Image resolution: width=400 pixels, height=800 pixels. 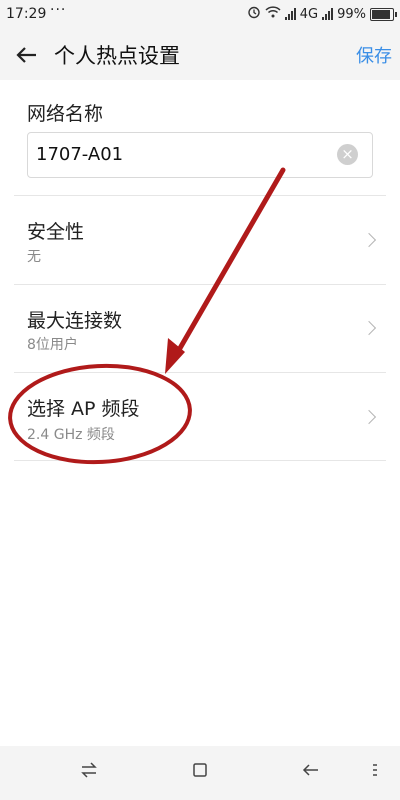 What do you see at coordinates (351, 14) in the screenshot?
I see `battery-percent: 99%` at bounding box center [351, 14].